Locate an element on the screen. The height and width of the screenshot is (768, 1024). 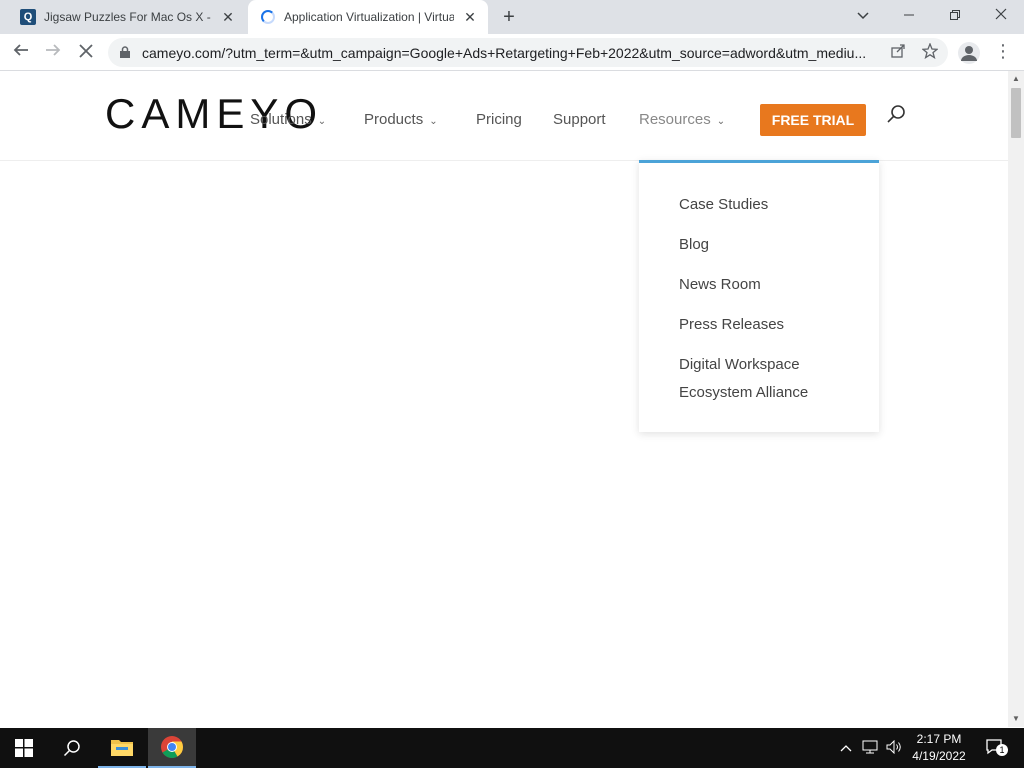
browser-menu-icon: ⋮ is located at coordinates (1003, 51).